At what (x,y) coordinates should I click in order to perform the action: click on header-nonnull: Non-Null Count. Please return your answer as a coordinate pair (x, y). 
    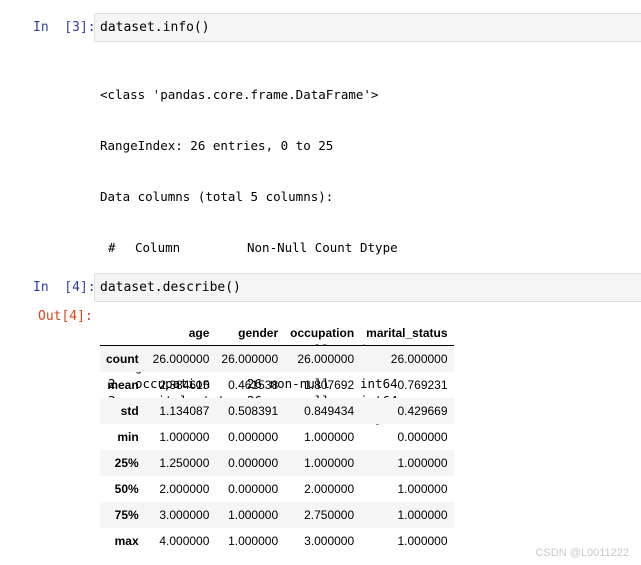
    Looking at the image, I should click on (300, 247).